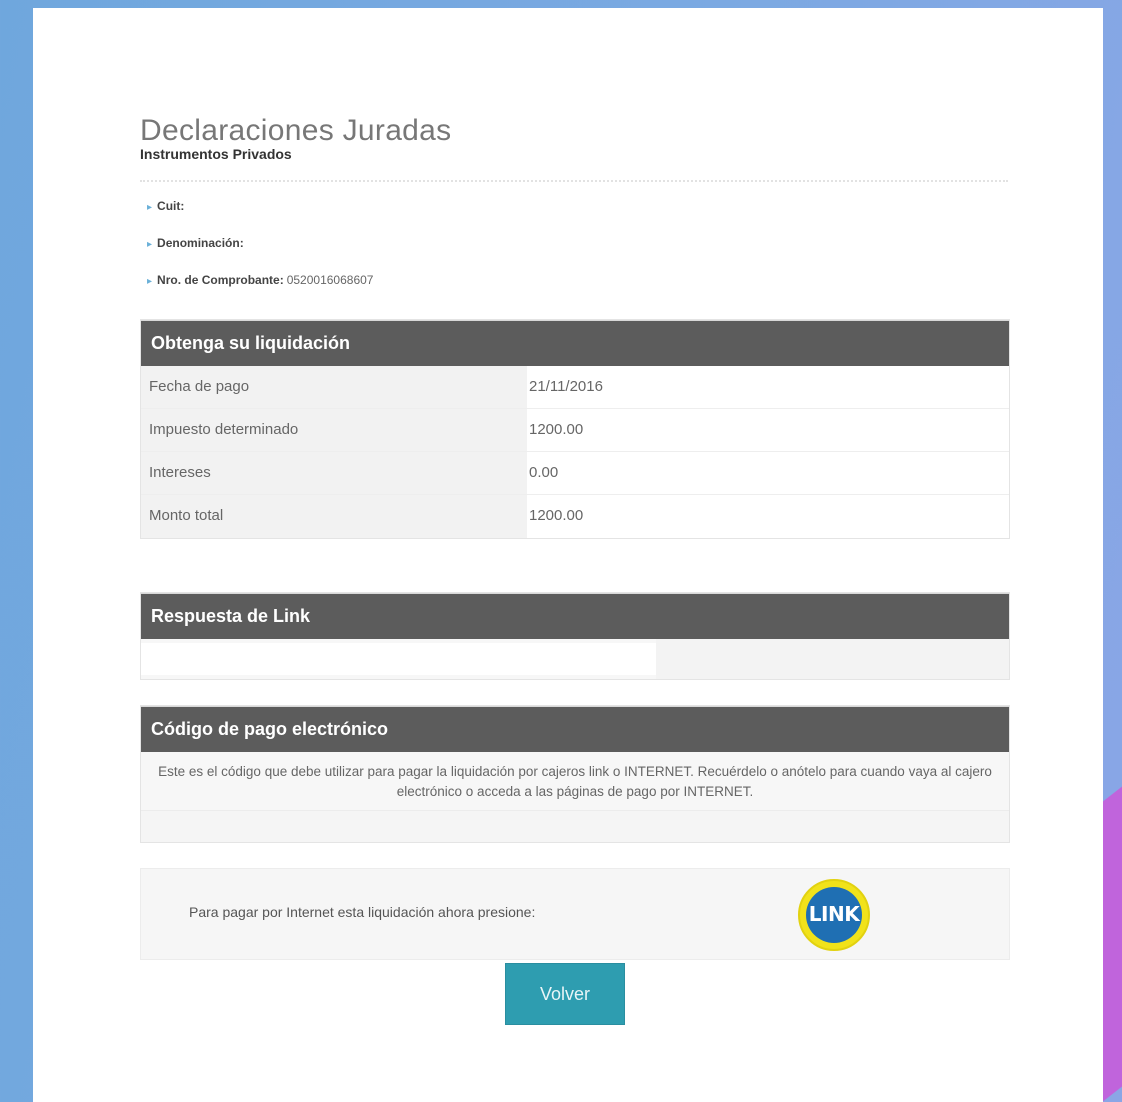 The image size is (1122, 1102). I want to click on info-denominacion: ▸ Denominación:, so click(197, 243).